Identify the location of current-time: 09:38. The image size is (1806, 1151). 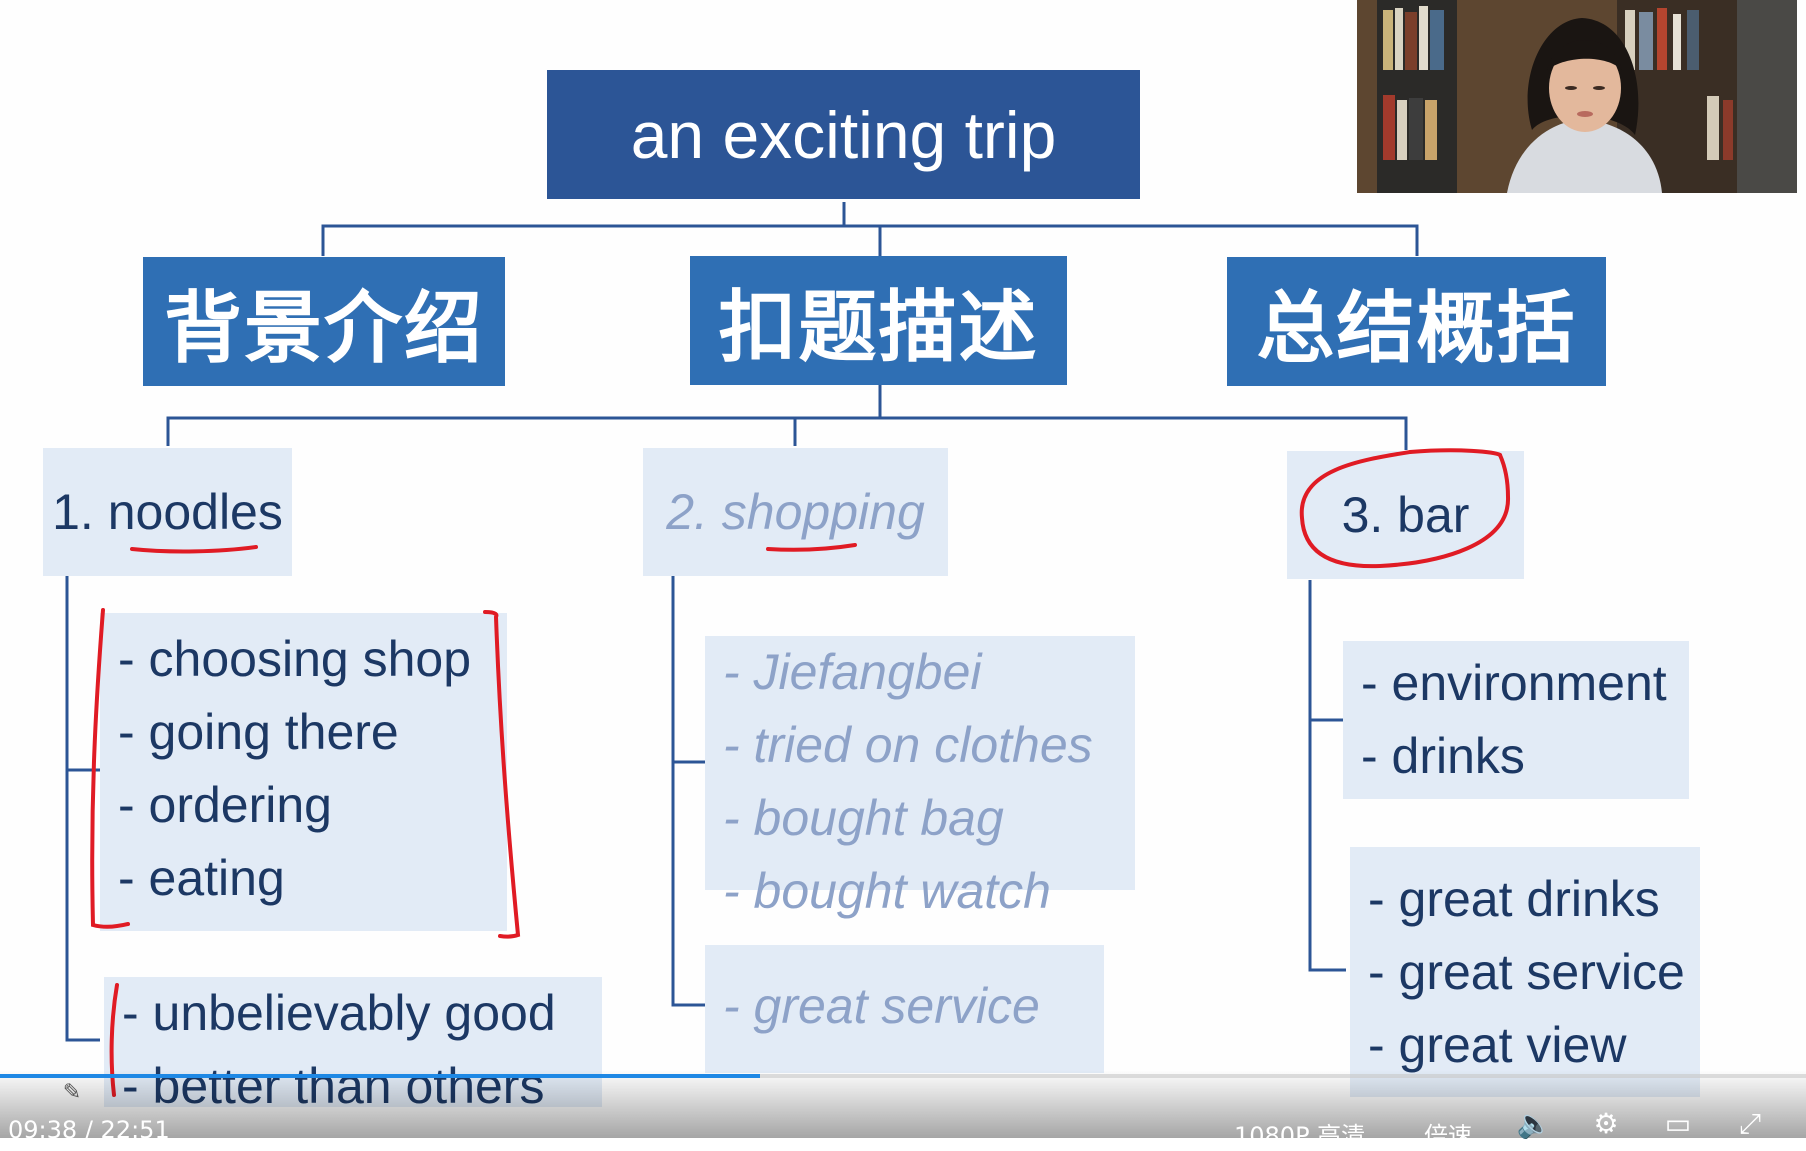
(43, 1130).